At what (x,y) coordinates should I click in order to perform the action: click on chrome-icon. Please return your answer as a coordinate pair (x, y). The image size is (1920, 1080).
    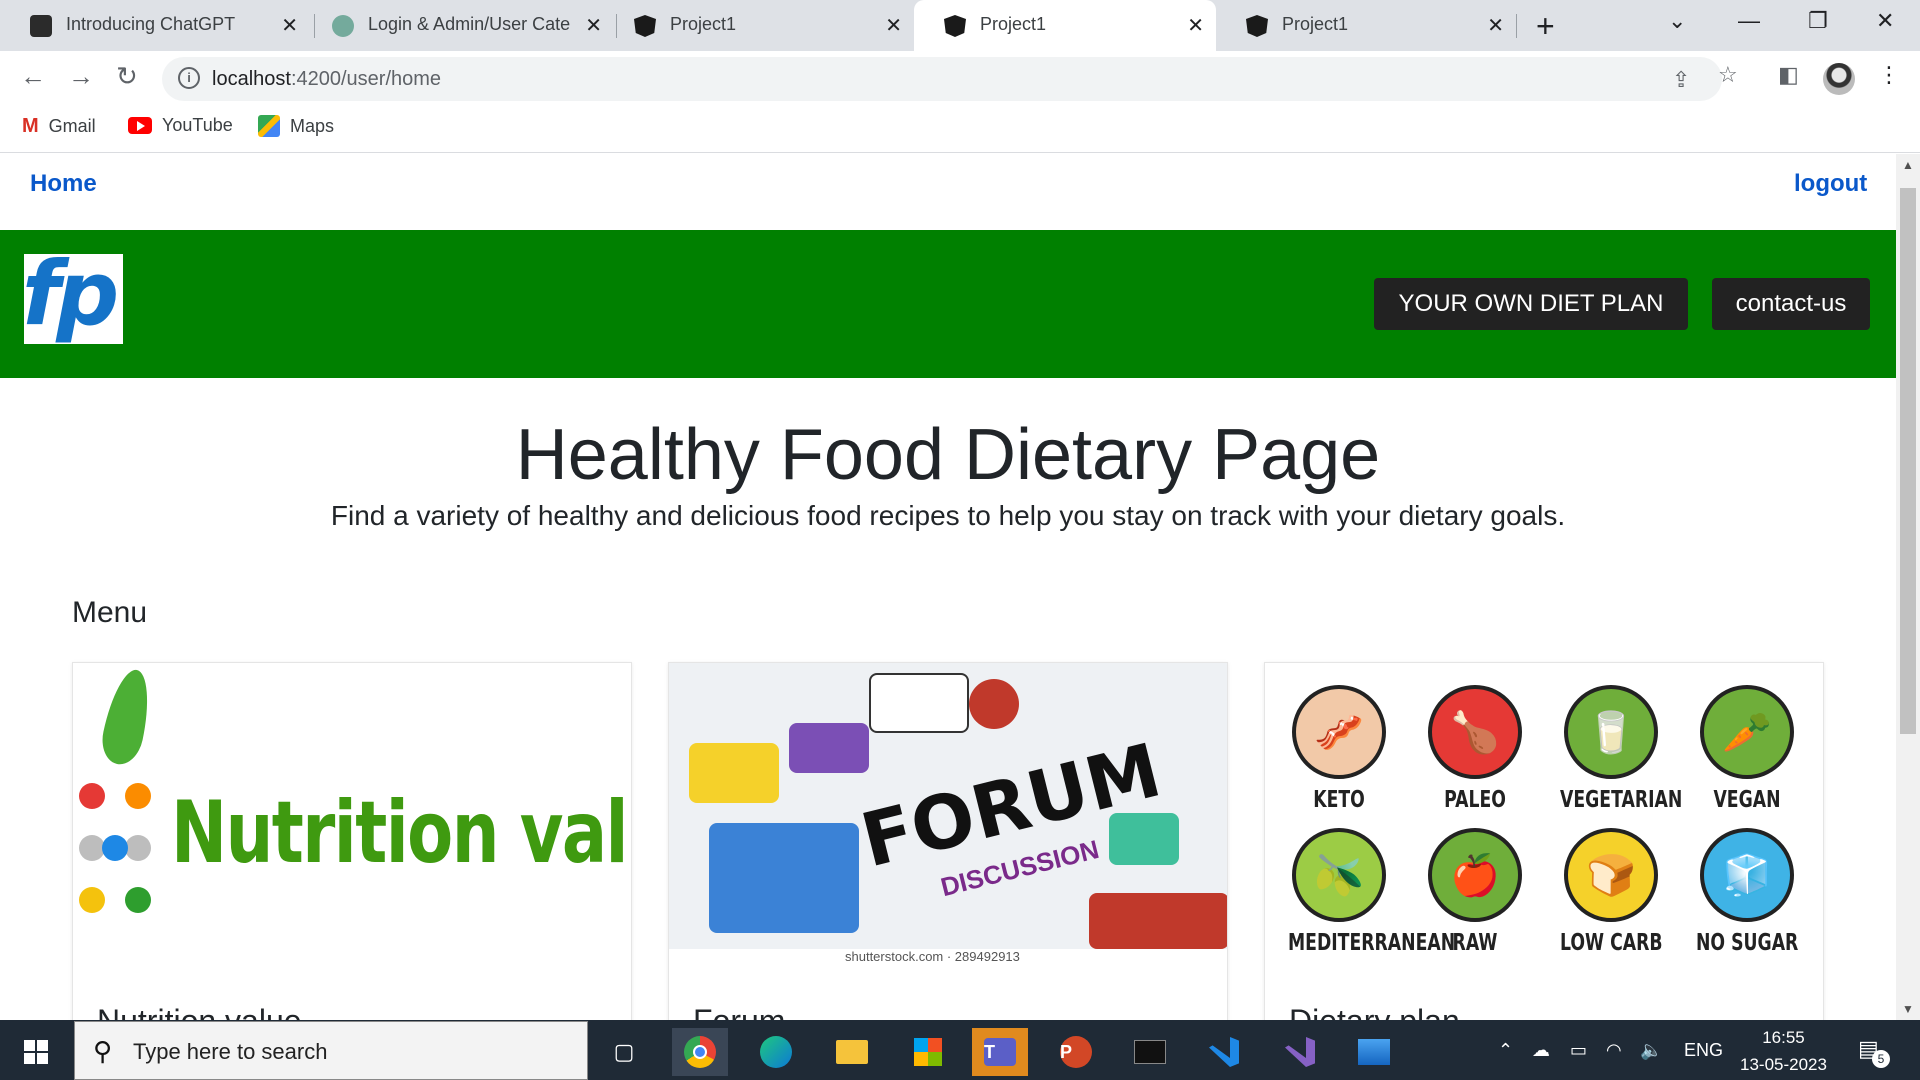
    Looking at the image, I should click on (700, 1052).